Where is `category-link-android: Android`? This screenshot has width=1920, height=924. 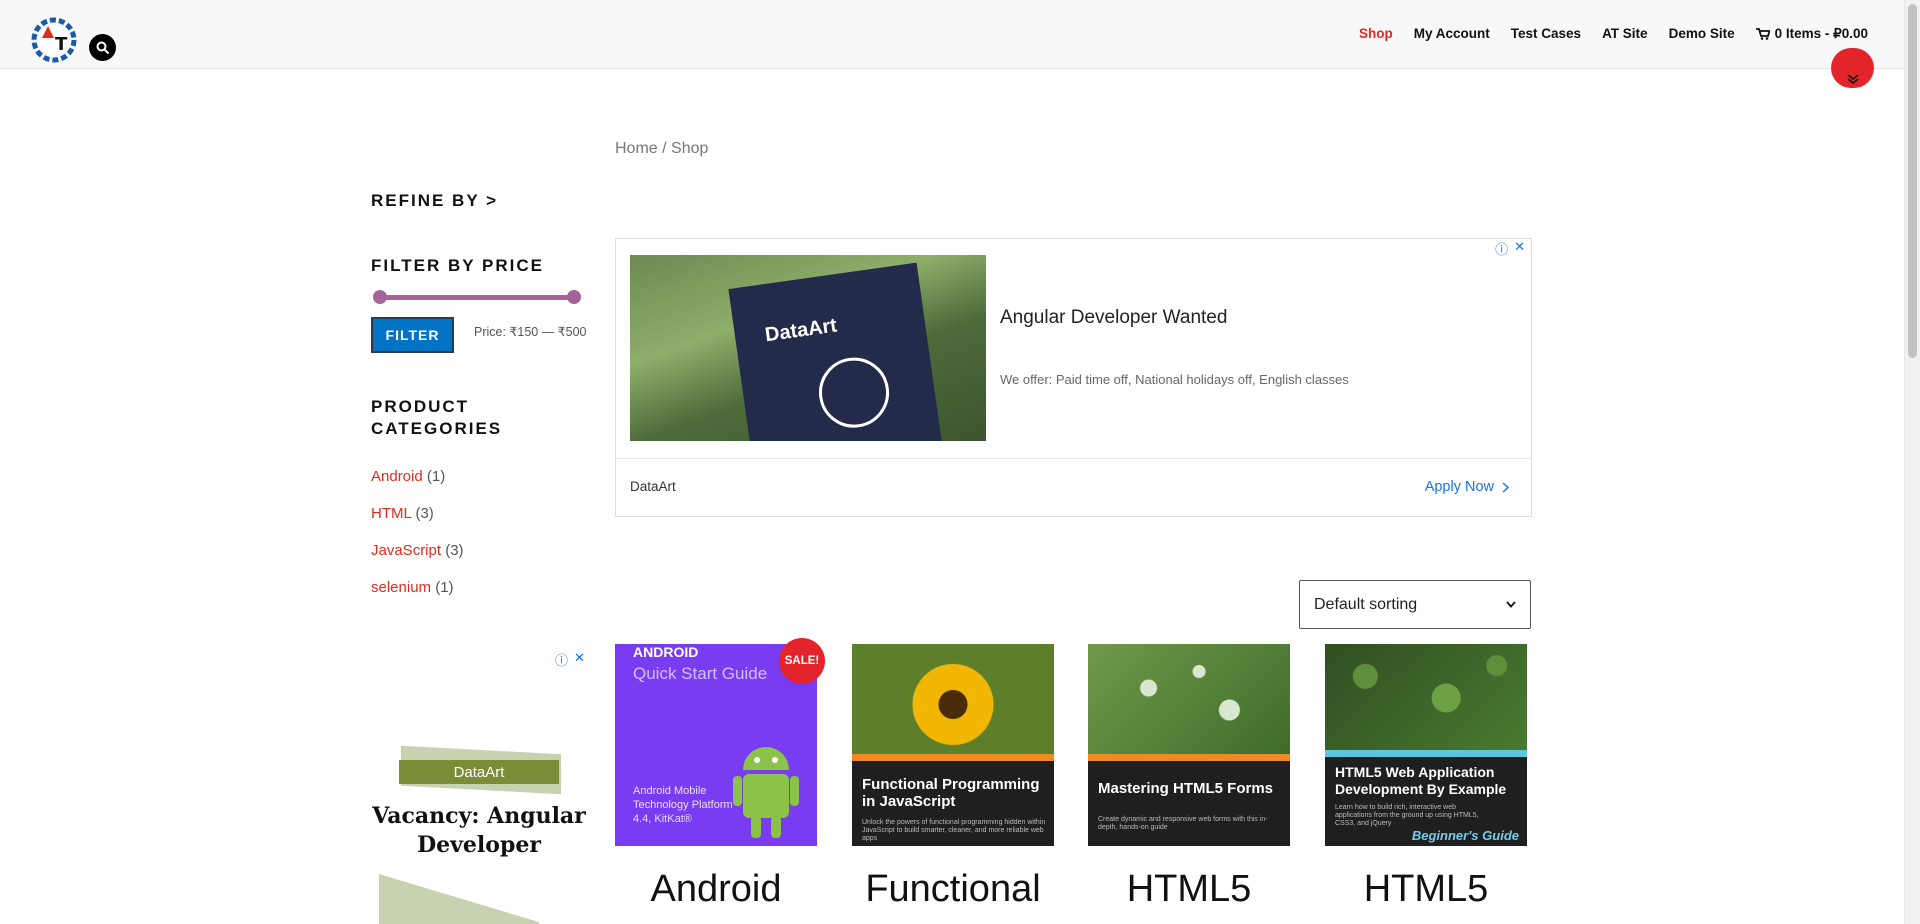 category-link-android: Android is located at coordinates (397, 476).